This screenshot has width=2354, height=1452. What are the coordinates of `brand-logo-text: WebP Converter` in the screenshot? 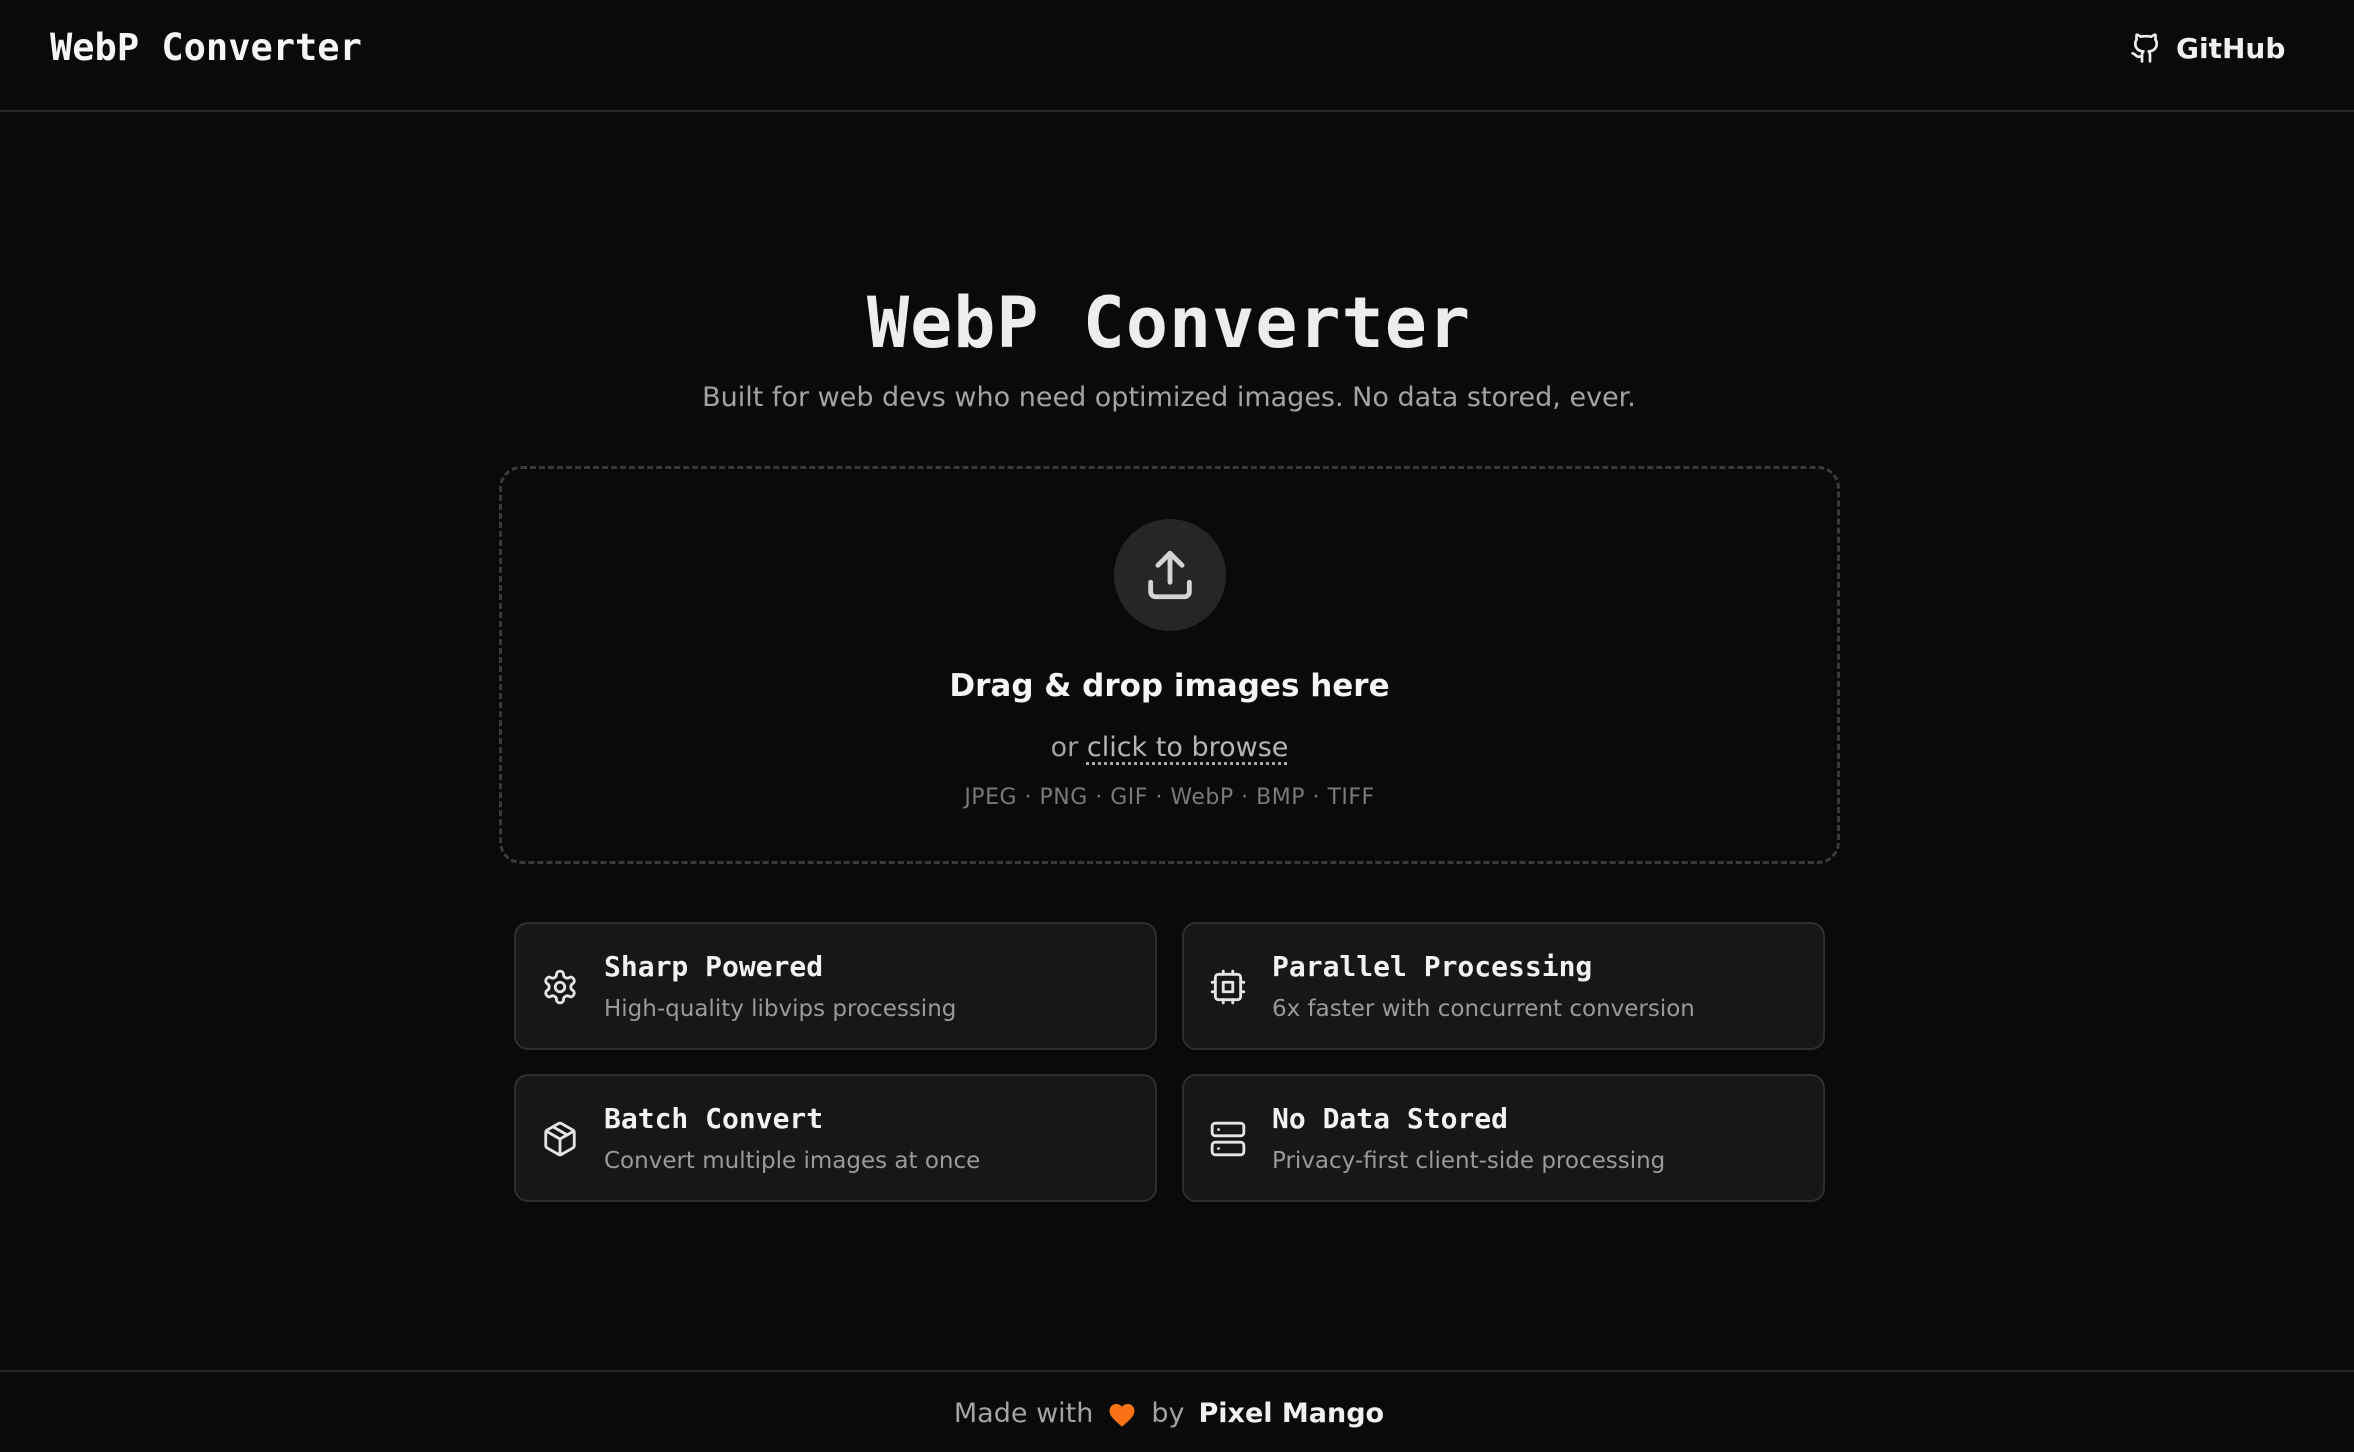 It's located at (206, 48).